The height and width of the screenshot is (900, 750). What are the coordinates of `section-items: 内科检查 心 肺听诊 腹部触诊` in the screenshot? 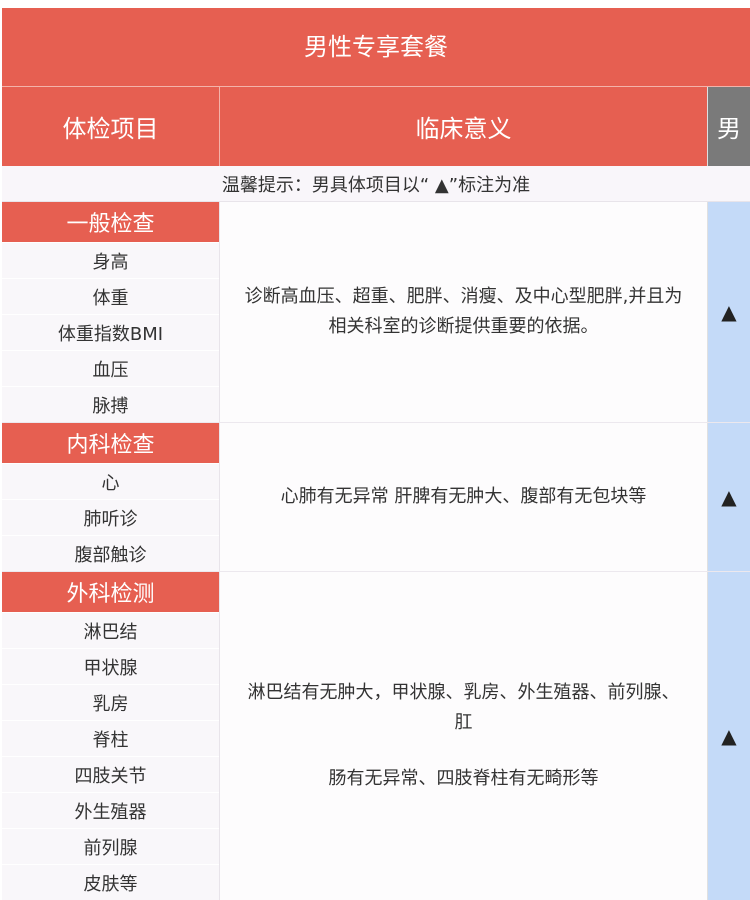 It's located at (111, 497).